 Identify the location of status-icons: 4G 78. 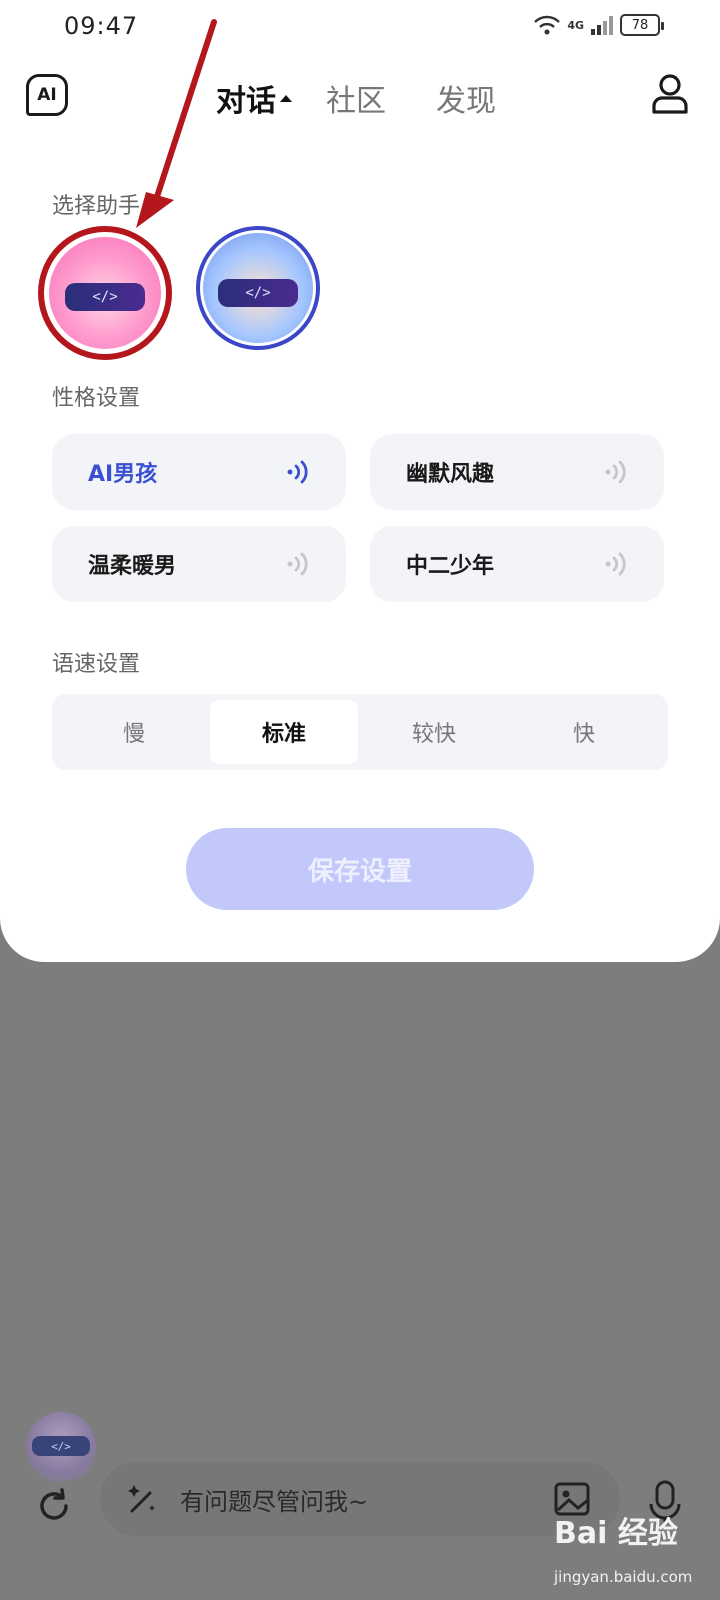
(598, 25).